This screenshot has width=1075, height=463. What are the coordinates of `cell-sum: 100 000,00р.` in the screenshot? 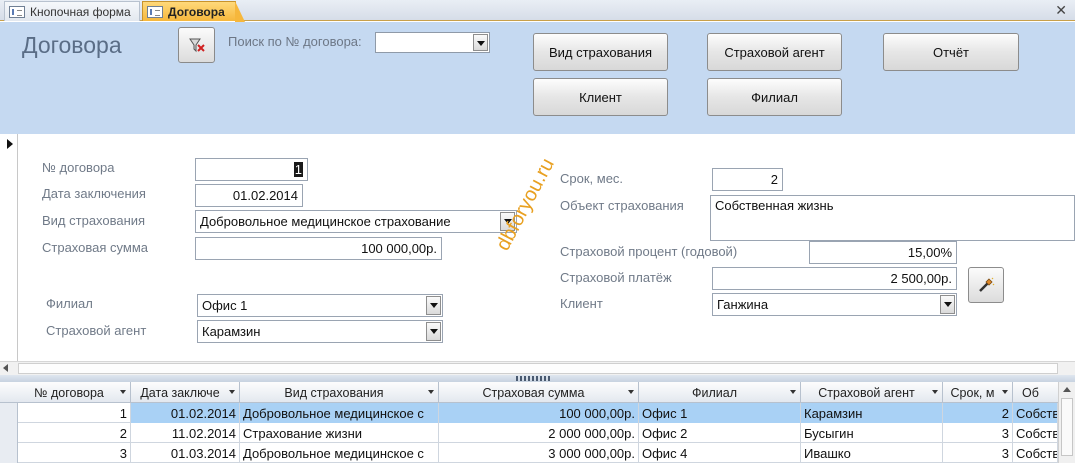 It's located at (539, 413).